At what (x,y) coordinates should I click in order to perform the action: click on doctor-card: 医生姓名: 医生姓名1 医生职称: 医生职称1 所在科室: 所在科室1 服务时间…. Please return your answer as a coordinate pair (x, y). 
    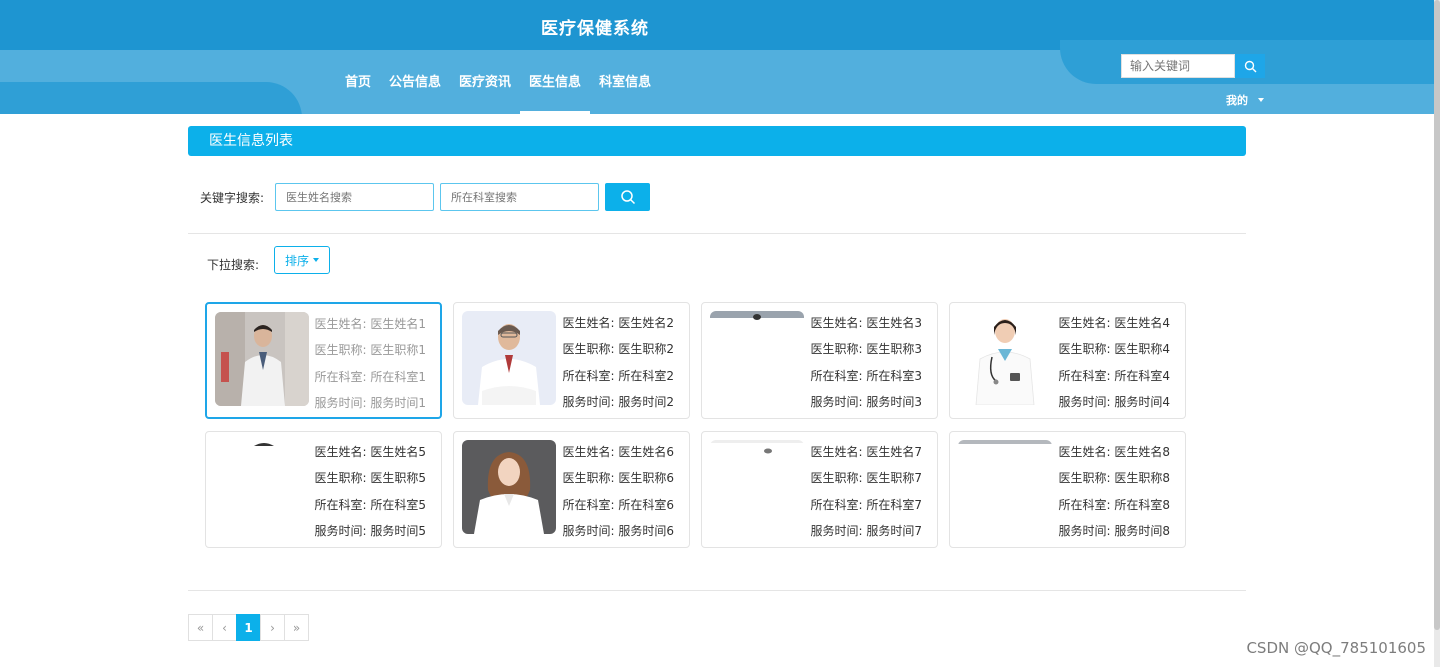
    Looking at the image, I should click on (323, 360).